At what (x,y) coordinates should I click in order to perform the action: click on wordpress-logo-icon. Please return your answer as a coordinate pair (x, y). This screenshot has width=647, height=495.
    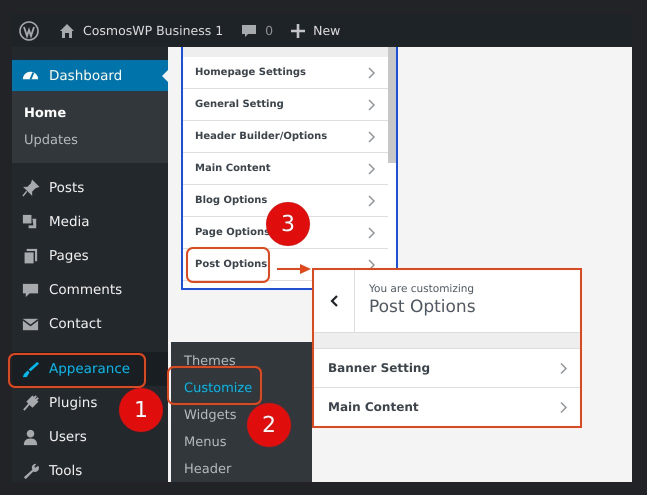
    Looking at the image, I should click on (29, 30).